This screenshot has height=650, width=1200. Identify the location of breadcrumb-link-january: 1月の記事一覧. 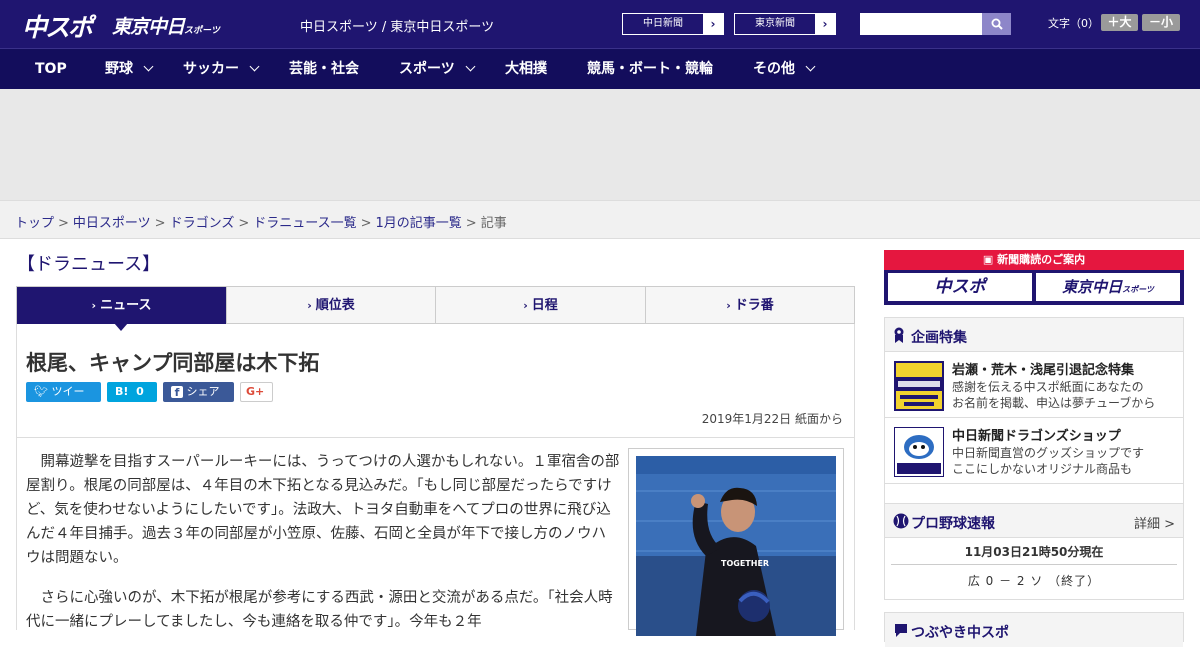
(419, 223).